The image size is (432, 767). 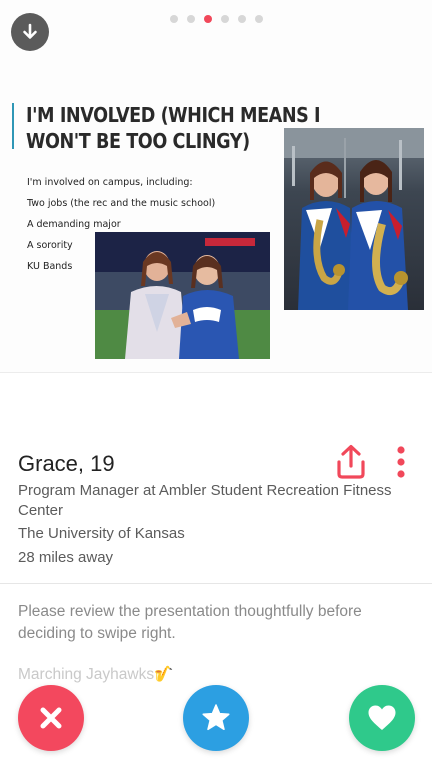 What do you see at coordinates (354, 219) in the screenshot?
I see `saxophone-photo` at bounding box center [354, 219].